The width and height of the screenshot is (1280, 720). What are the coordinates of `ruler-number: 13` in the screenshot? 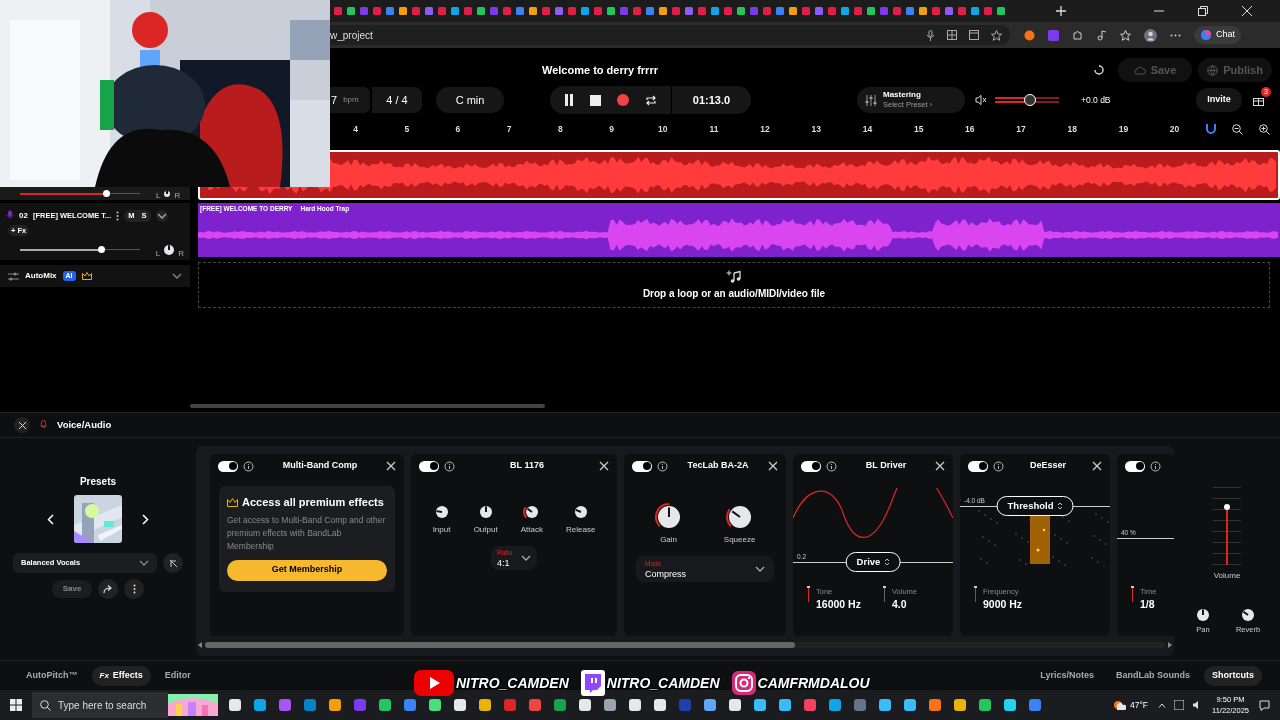 It's located at (816, 129).